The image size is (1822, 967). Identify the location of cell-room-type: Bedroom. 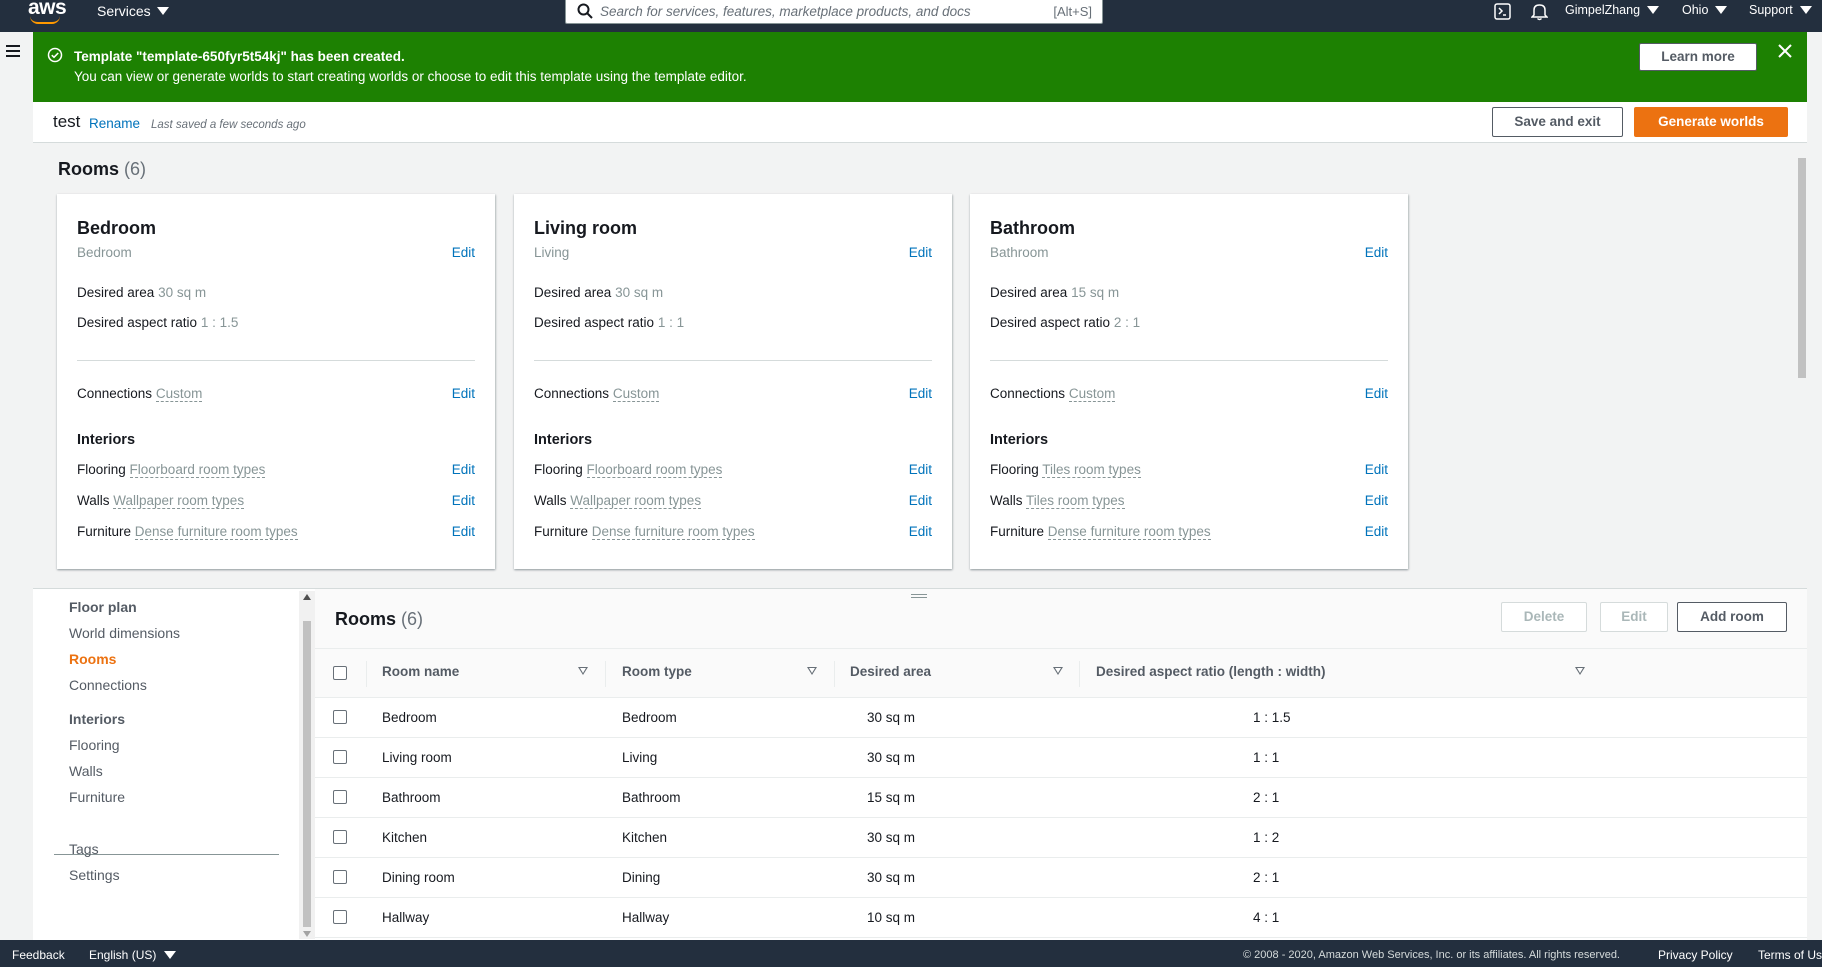
(649, 717).